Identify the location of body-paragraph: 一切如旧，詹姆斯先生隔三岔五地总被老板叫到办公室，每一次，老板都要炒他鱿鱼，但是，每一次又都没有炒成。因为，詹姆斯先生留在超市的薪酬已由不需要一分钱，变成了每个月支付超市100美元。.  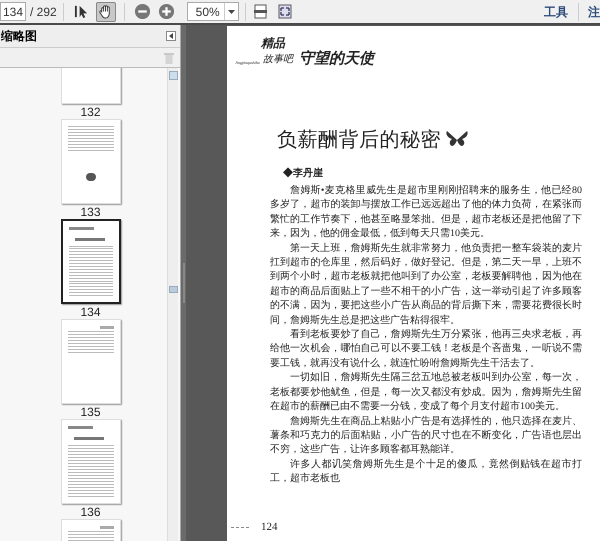
(426, 392).